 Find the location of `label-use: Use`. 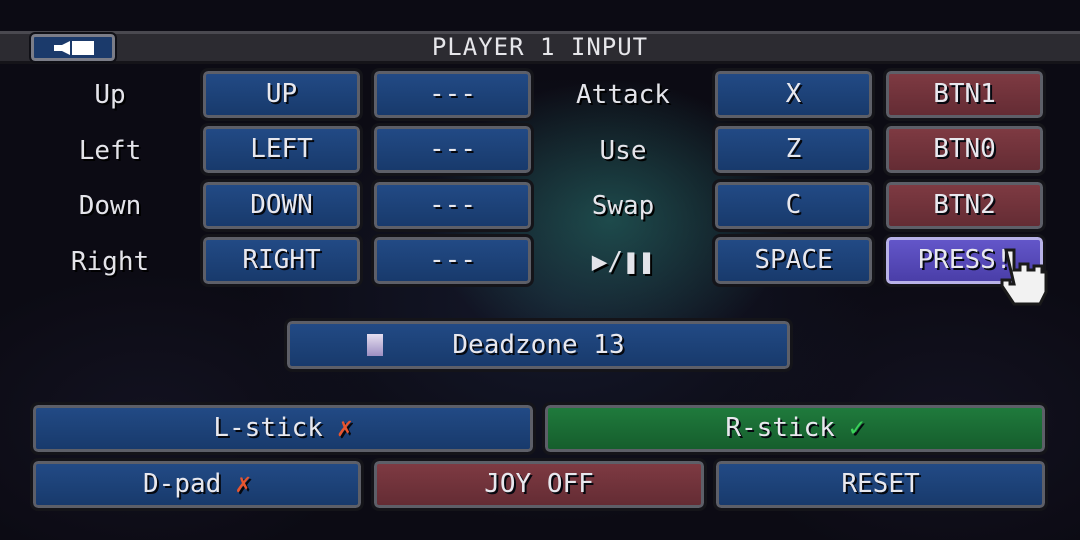

label-use: Use is located at coordinates (623, 151).